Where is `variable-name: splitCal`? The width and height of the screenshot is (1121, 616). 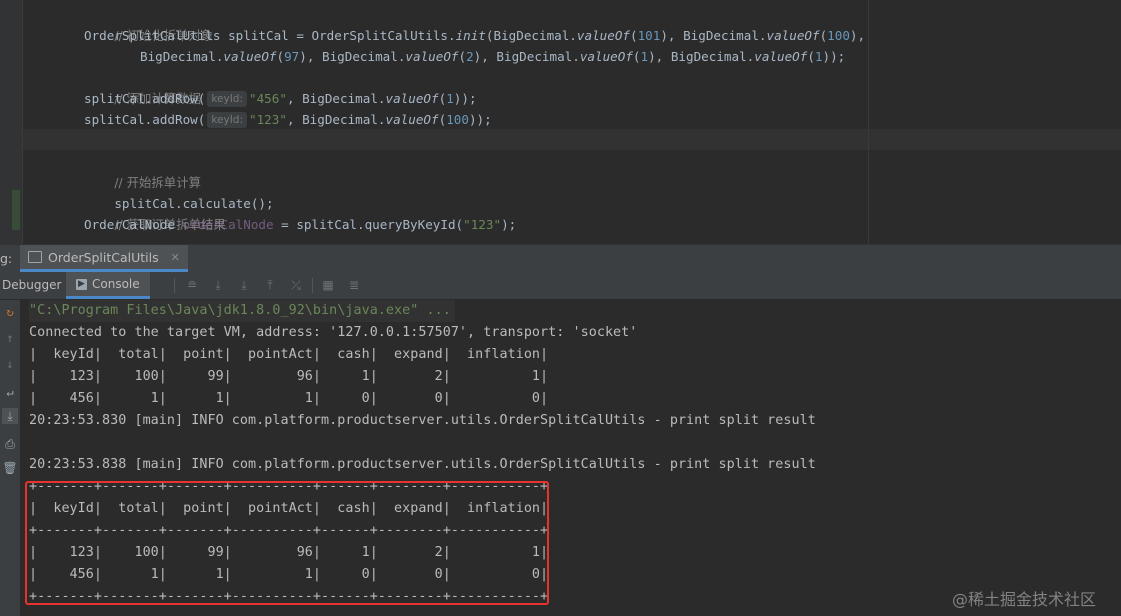
variable-name: splitCal is located at coordinates (258, 35).